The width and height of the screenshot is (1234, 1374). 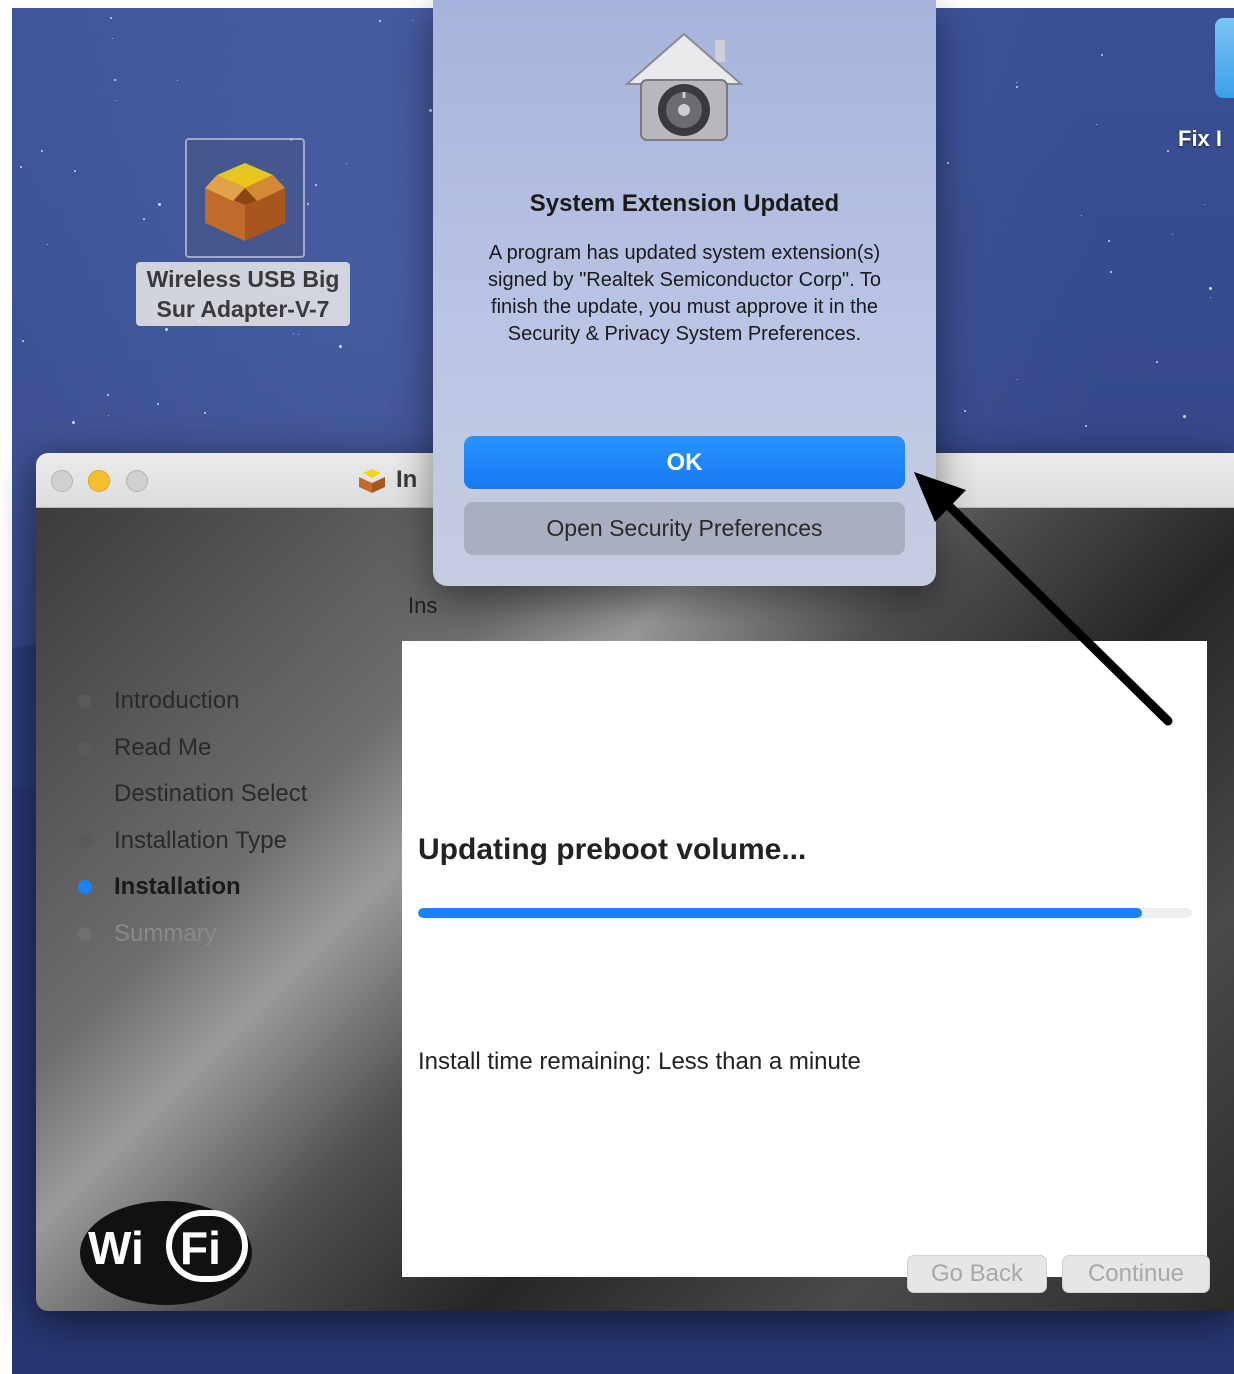 What do you see at coordinates (243, 309) in the screenshot?
I see `package-label-line2: Sur Adapter-V-7` at bounding box center [243, 309].